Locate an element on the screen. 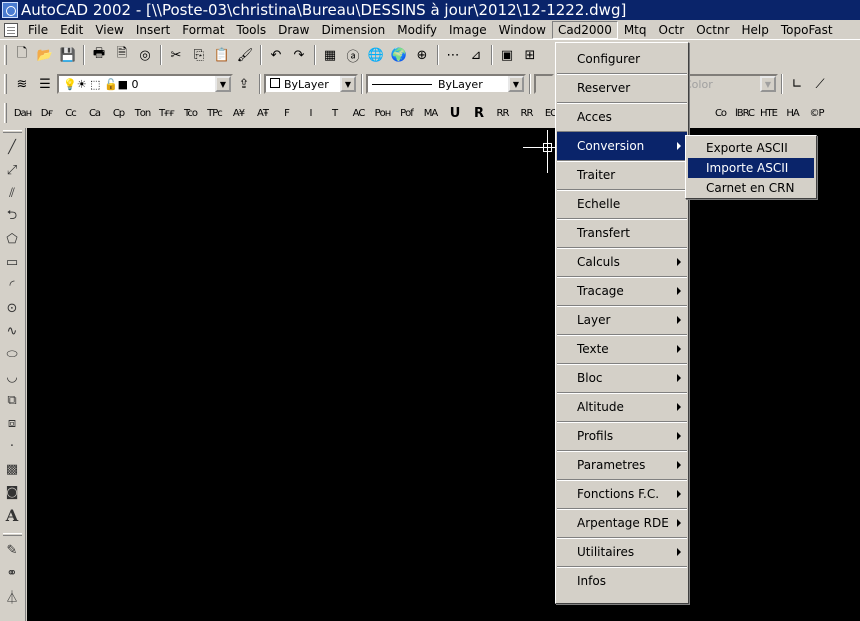 This screenshot has width=860, height=621. match-properties-icon: 🖌 is located at coordinates (245, 55).